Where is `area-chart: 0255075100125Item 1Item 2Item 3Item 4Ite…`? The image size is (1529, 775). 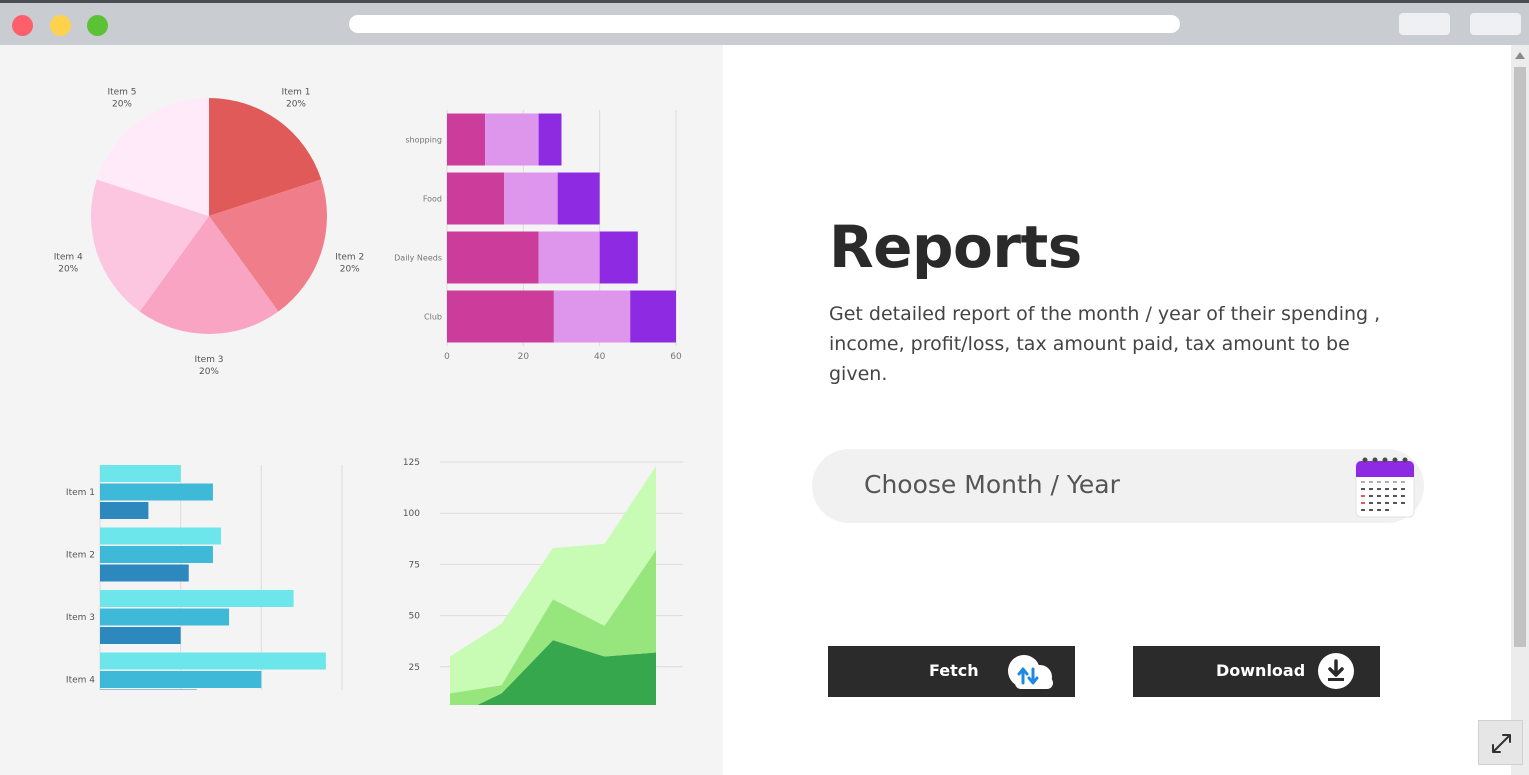
area-chart: 0255075100125Item 1Item 2Item 3Item 4Ite… is located at coordinates (542, 555).